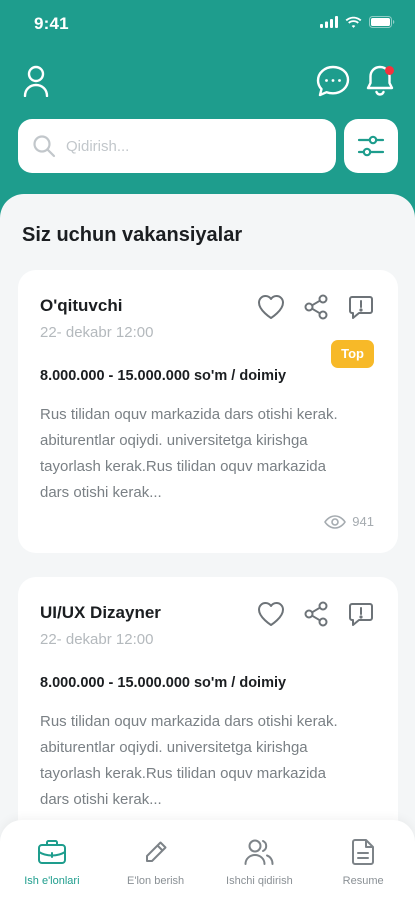 The width and height of the screenshot is (415, 900). I want to click on status-time: 9:41, so click(51, 23).